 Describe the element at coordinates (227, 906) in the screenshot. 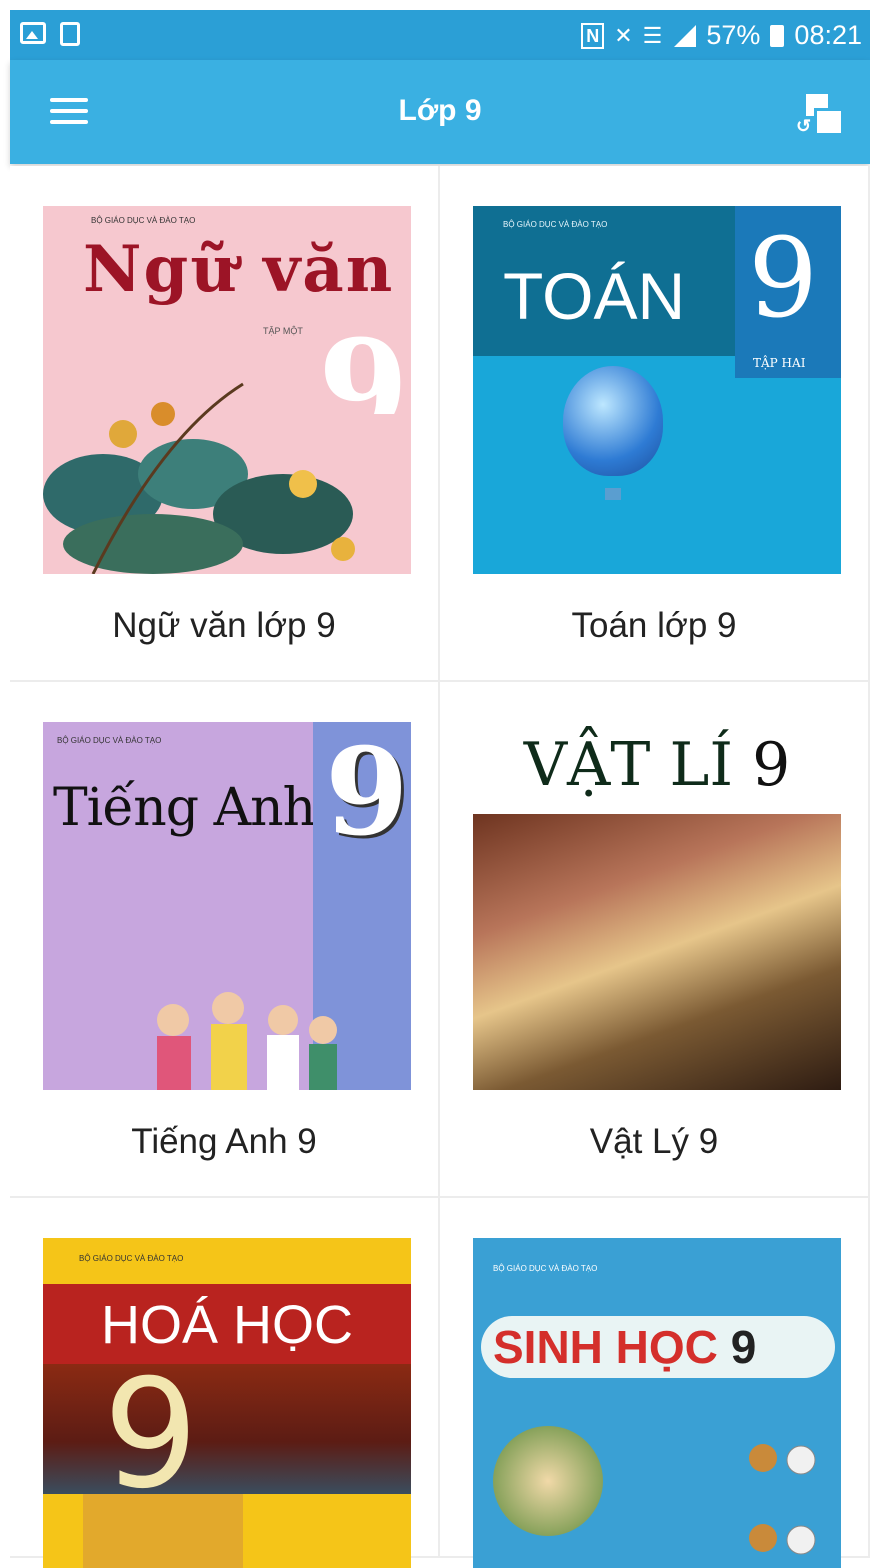

I see `book-cover: BỘ GIÁO DỤC VÀ ĐÀO TẠO Tiếng Anh 9` at that location.